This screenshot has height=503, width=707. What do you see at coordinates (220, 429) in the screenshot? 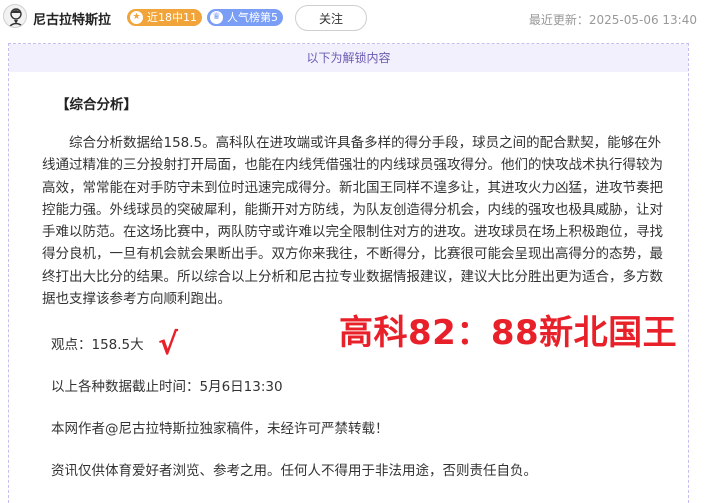
I see `copyright-text: 本网作者@尼古拉特斯拉独家稿件，未经许可严禁转载！` at bounding box center [220, 429].